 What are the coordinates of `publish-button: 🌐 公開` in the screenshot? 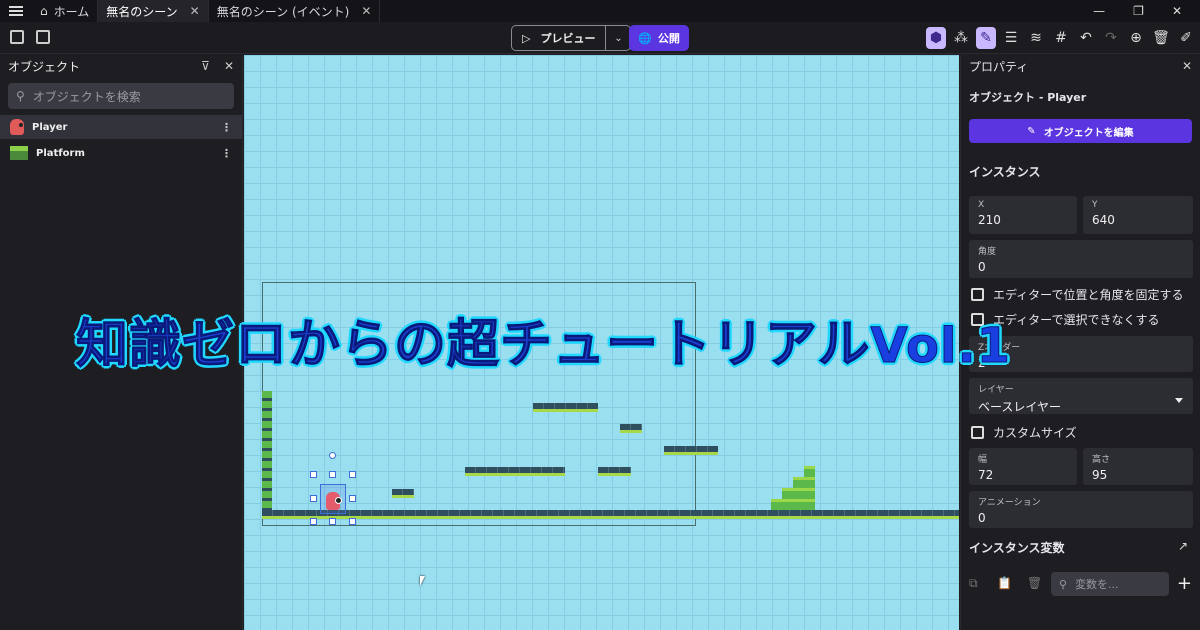 It's located at (659, 38).